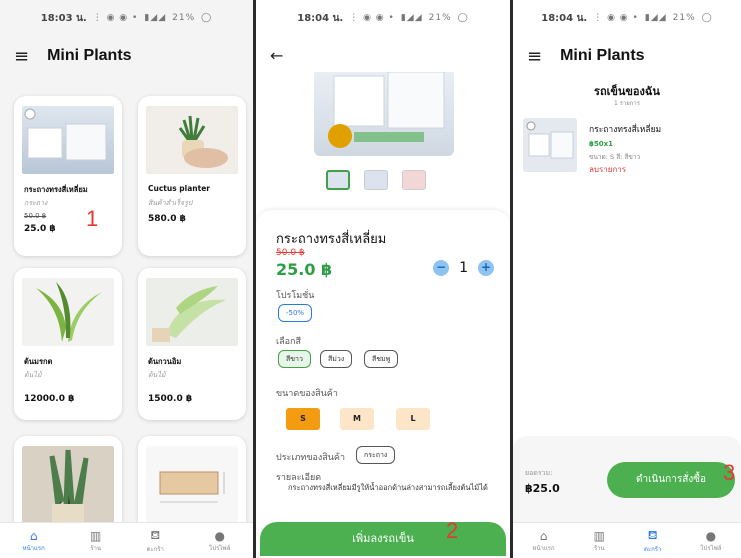  I want to click on total-label: ยอดรวม:, so click(539, 473).